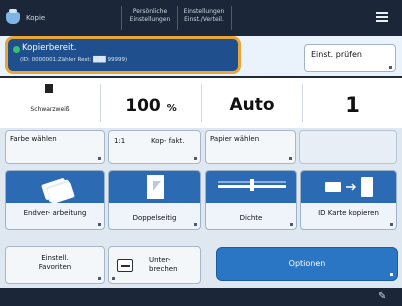  What do you see at coordinates (251, 218) in the screenshot?
I see `density-label: Dichte` at bounding box center [251, 218].